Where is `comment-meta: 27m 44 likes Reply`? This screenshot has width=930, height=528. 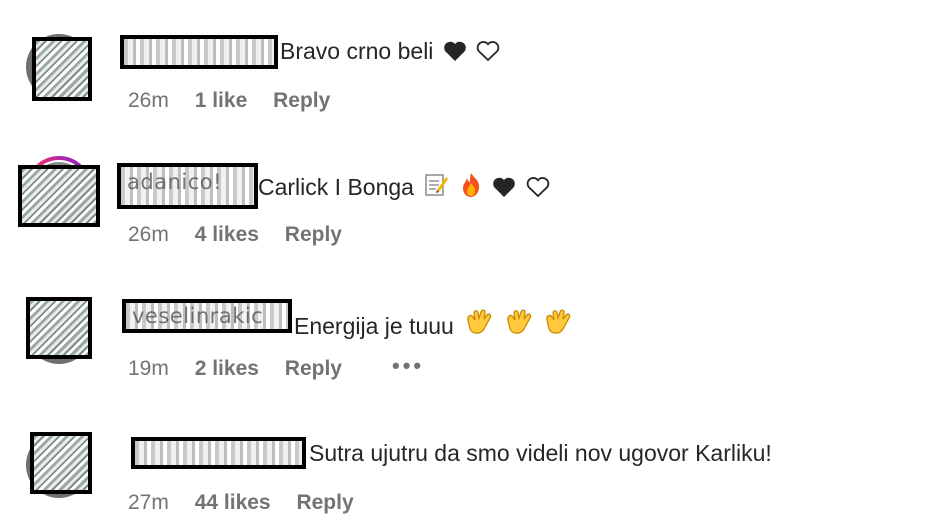
comment-meta: 27m 44 likes Reply is located at coordinates (251, 503).